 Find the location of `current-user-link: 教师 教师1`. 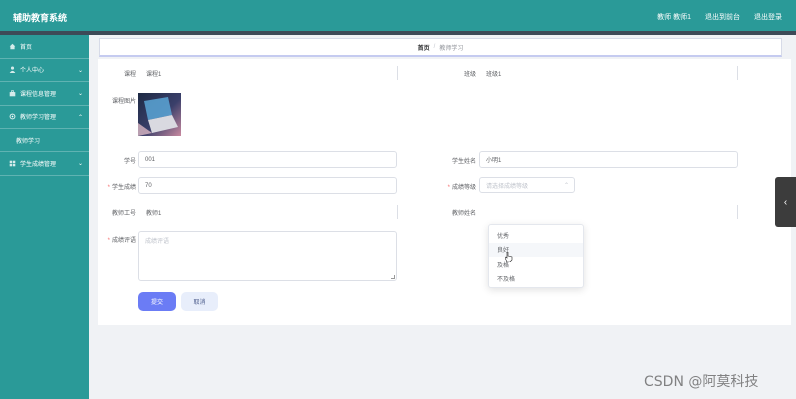

current-user-link: 教师 教师1 is located at coordinates (674, 17).